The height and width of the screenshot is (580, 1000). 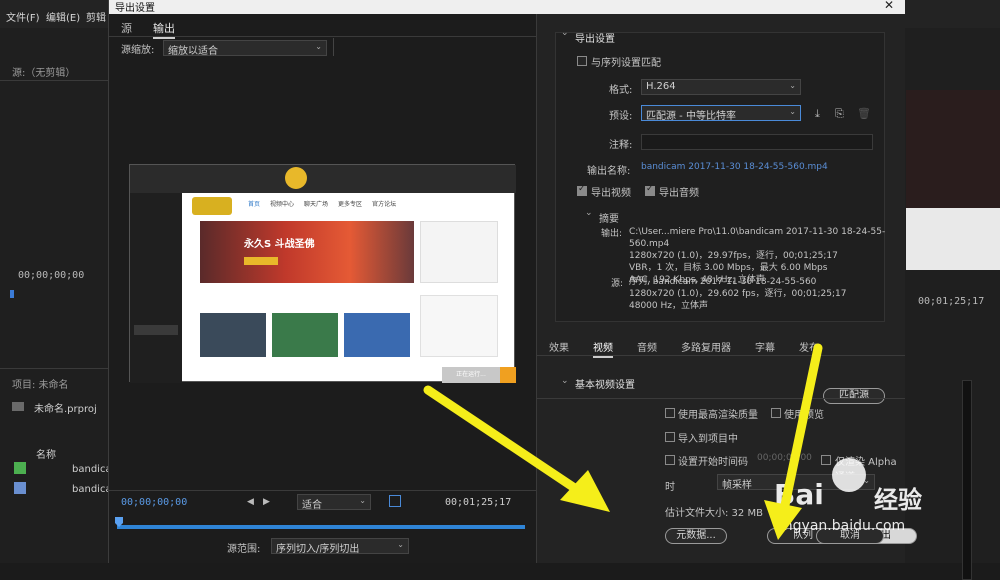 What do you see at coordinates (765, 346) in the screenshot?
I see `tab-captions: 字幕` at bounding box center [765, 346].